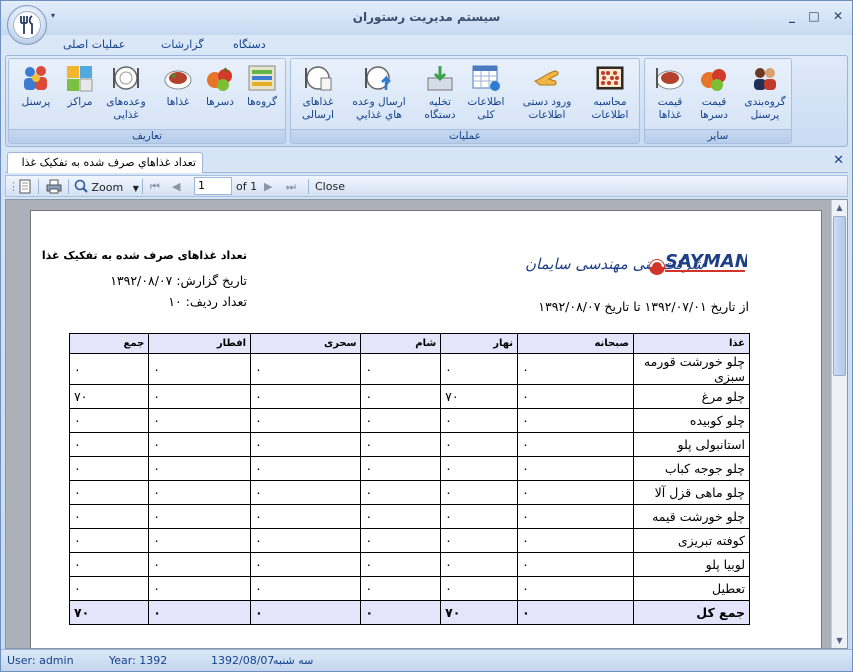 This screenshot has width=853, height=672. I want to click on foods-button: غذاها, so click(178, 95).